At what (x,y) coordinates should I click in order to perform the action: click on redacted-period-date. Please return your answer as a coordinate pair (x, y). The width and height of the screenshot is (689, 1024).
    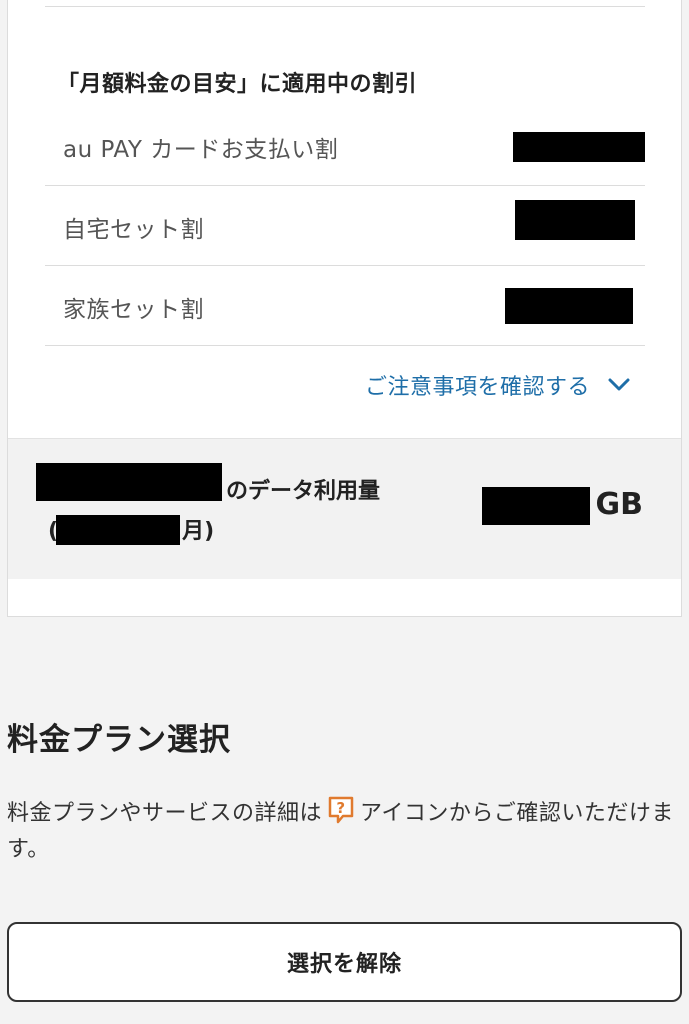
    Looking at the image, I should click on (118, 530).